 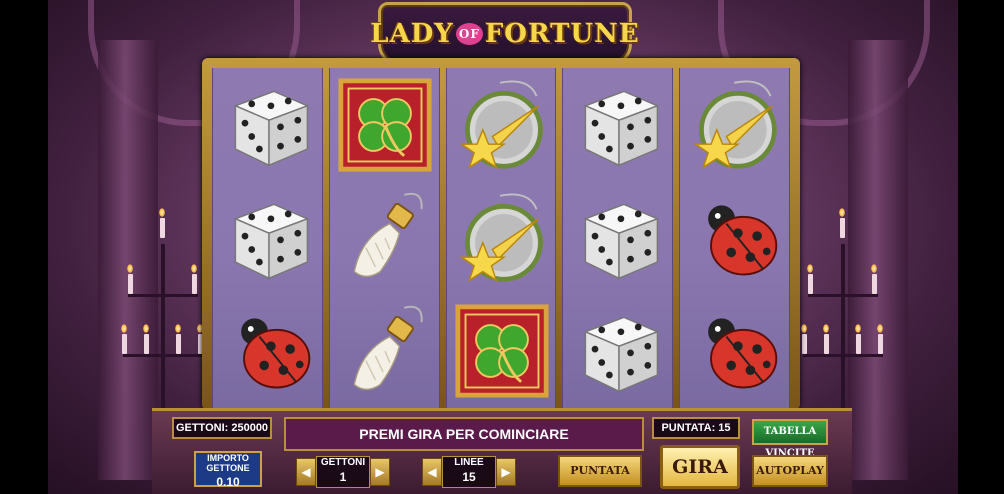 I want to click on bet-total: PUNTATA: 15, so click(x=696, y=428).